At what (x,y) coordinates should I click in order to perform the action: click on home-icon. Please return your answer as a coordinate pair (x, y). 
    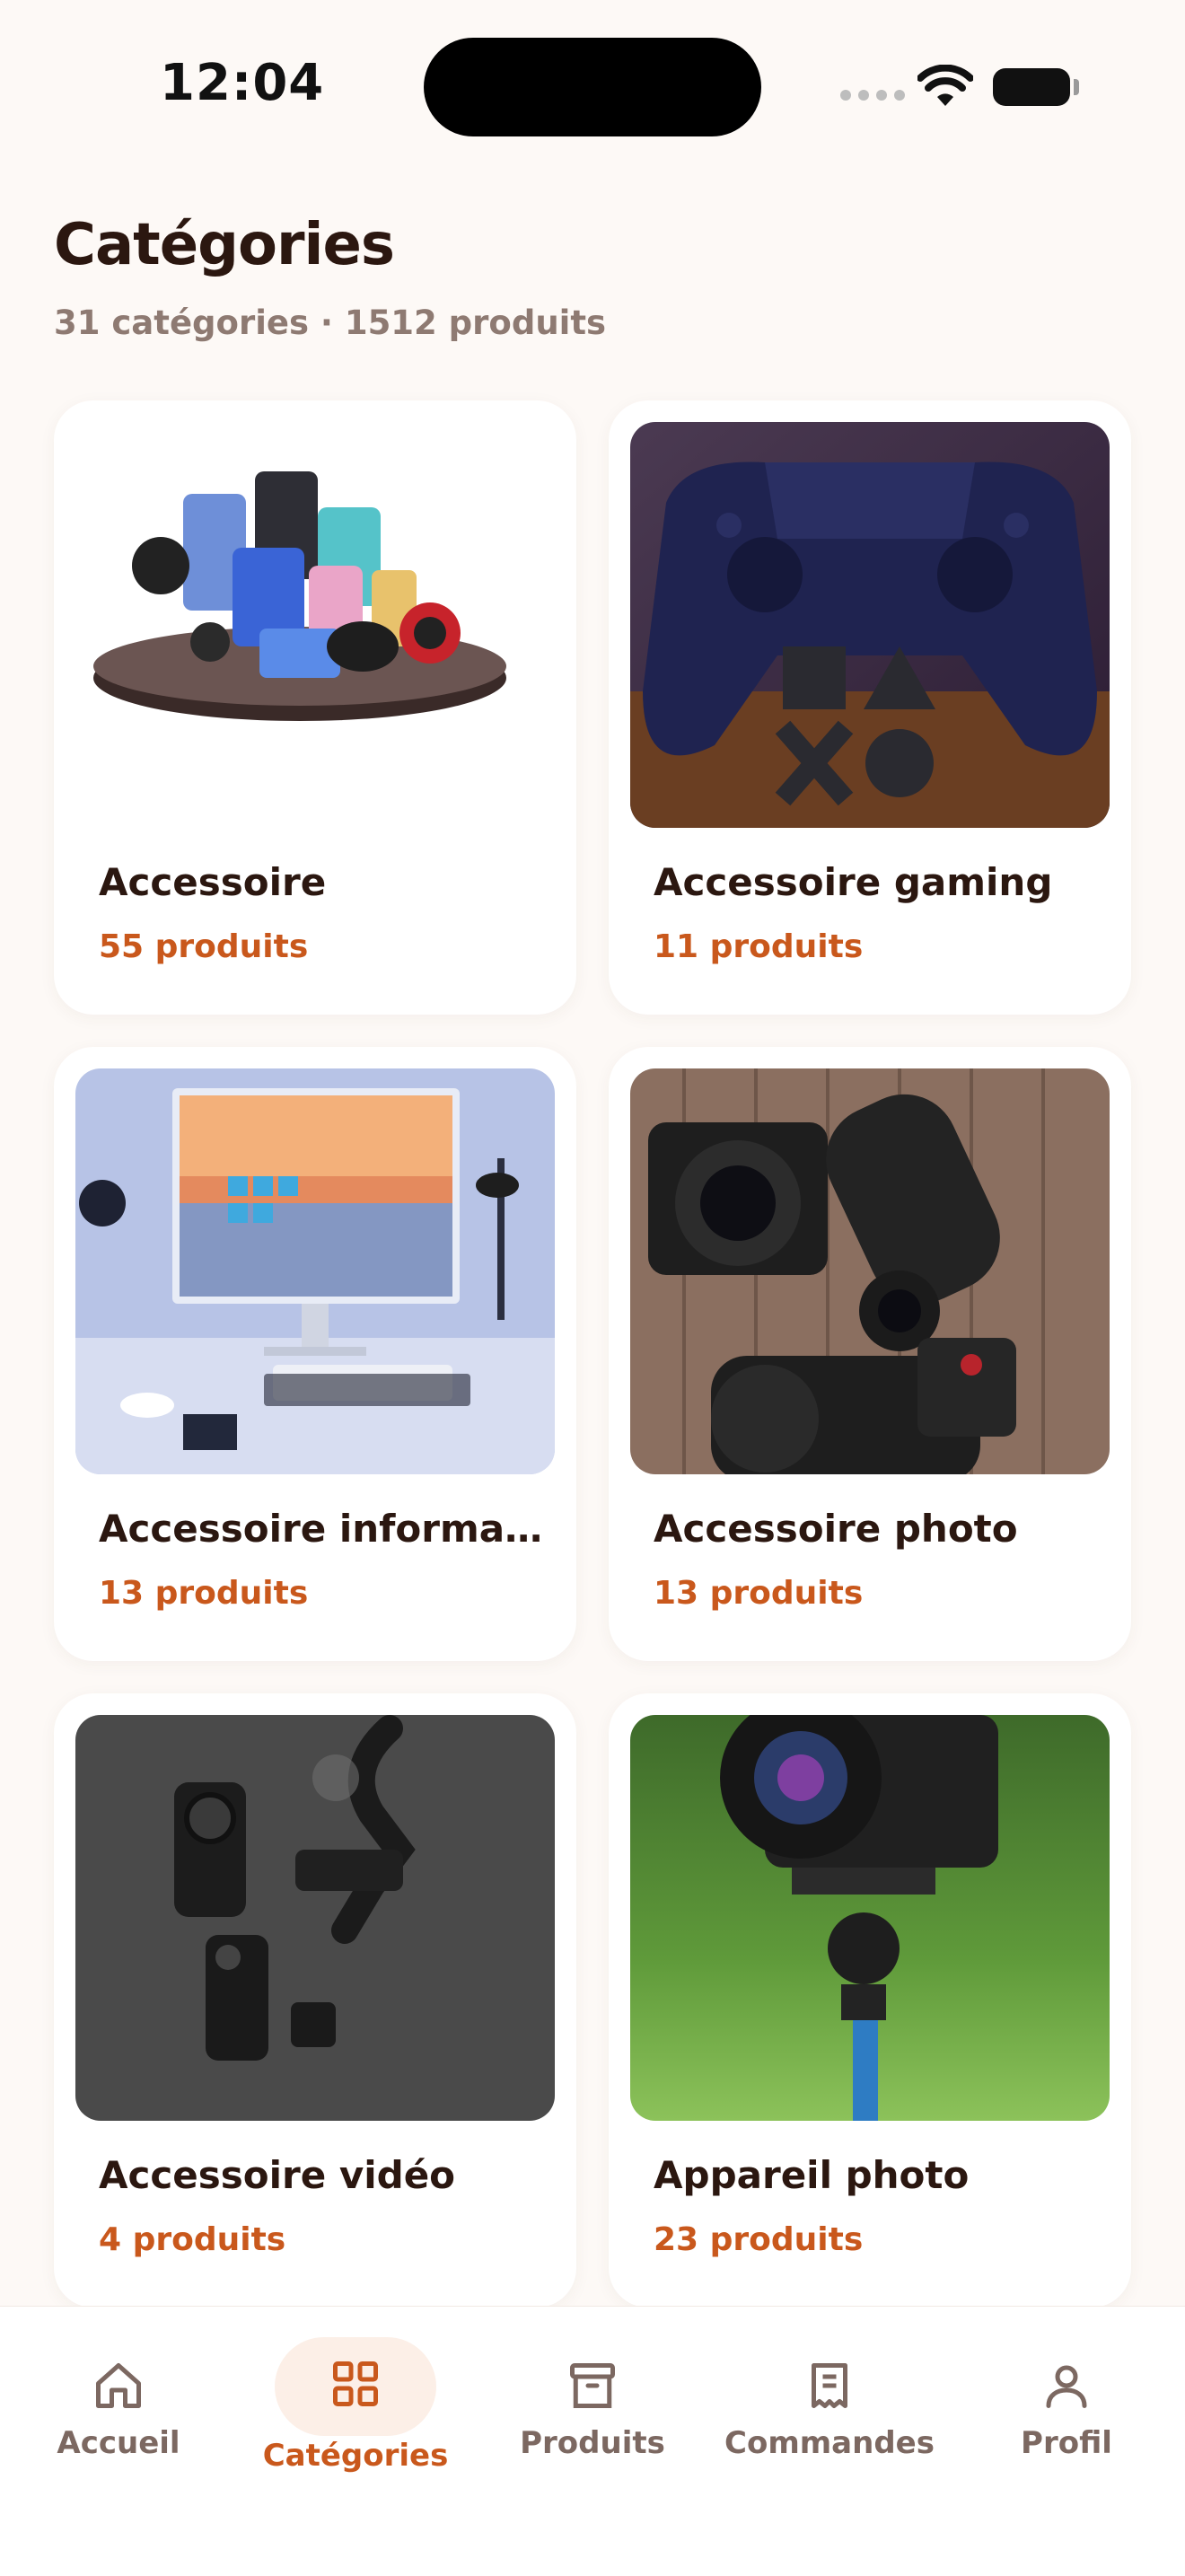
    Looking at the image, I should click on (118, 2385).